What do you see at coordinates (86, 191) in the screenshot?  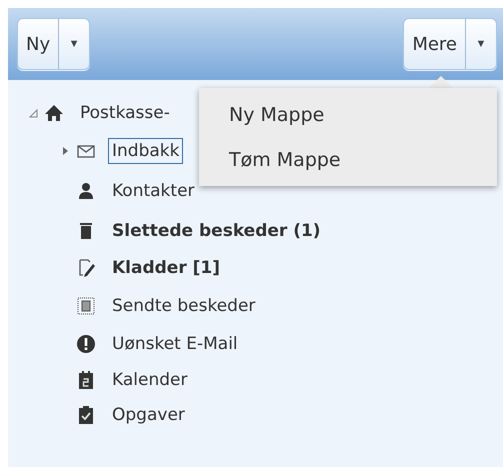 I see `person-icon` at bounding box center [86, 191].